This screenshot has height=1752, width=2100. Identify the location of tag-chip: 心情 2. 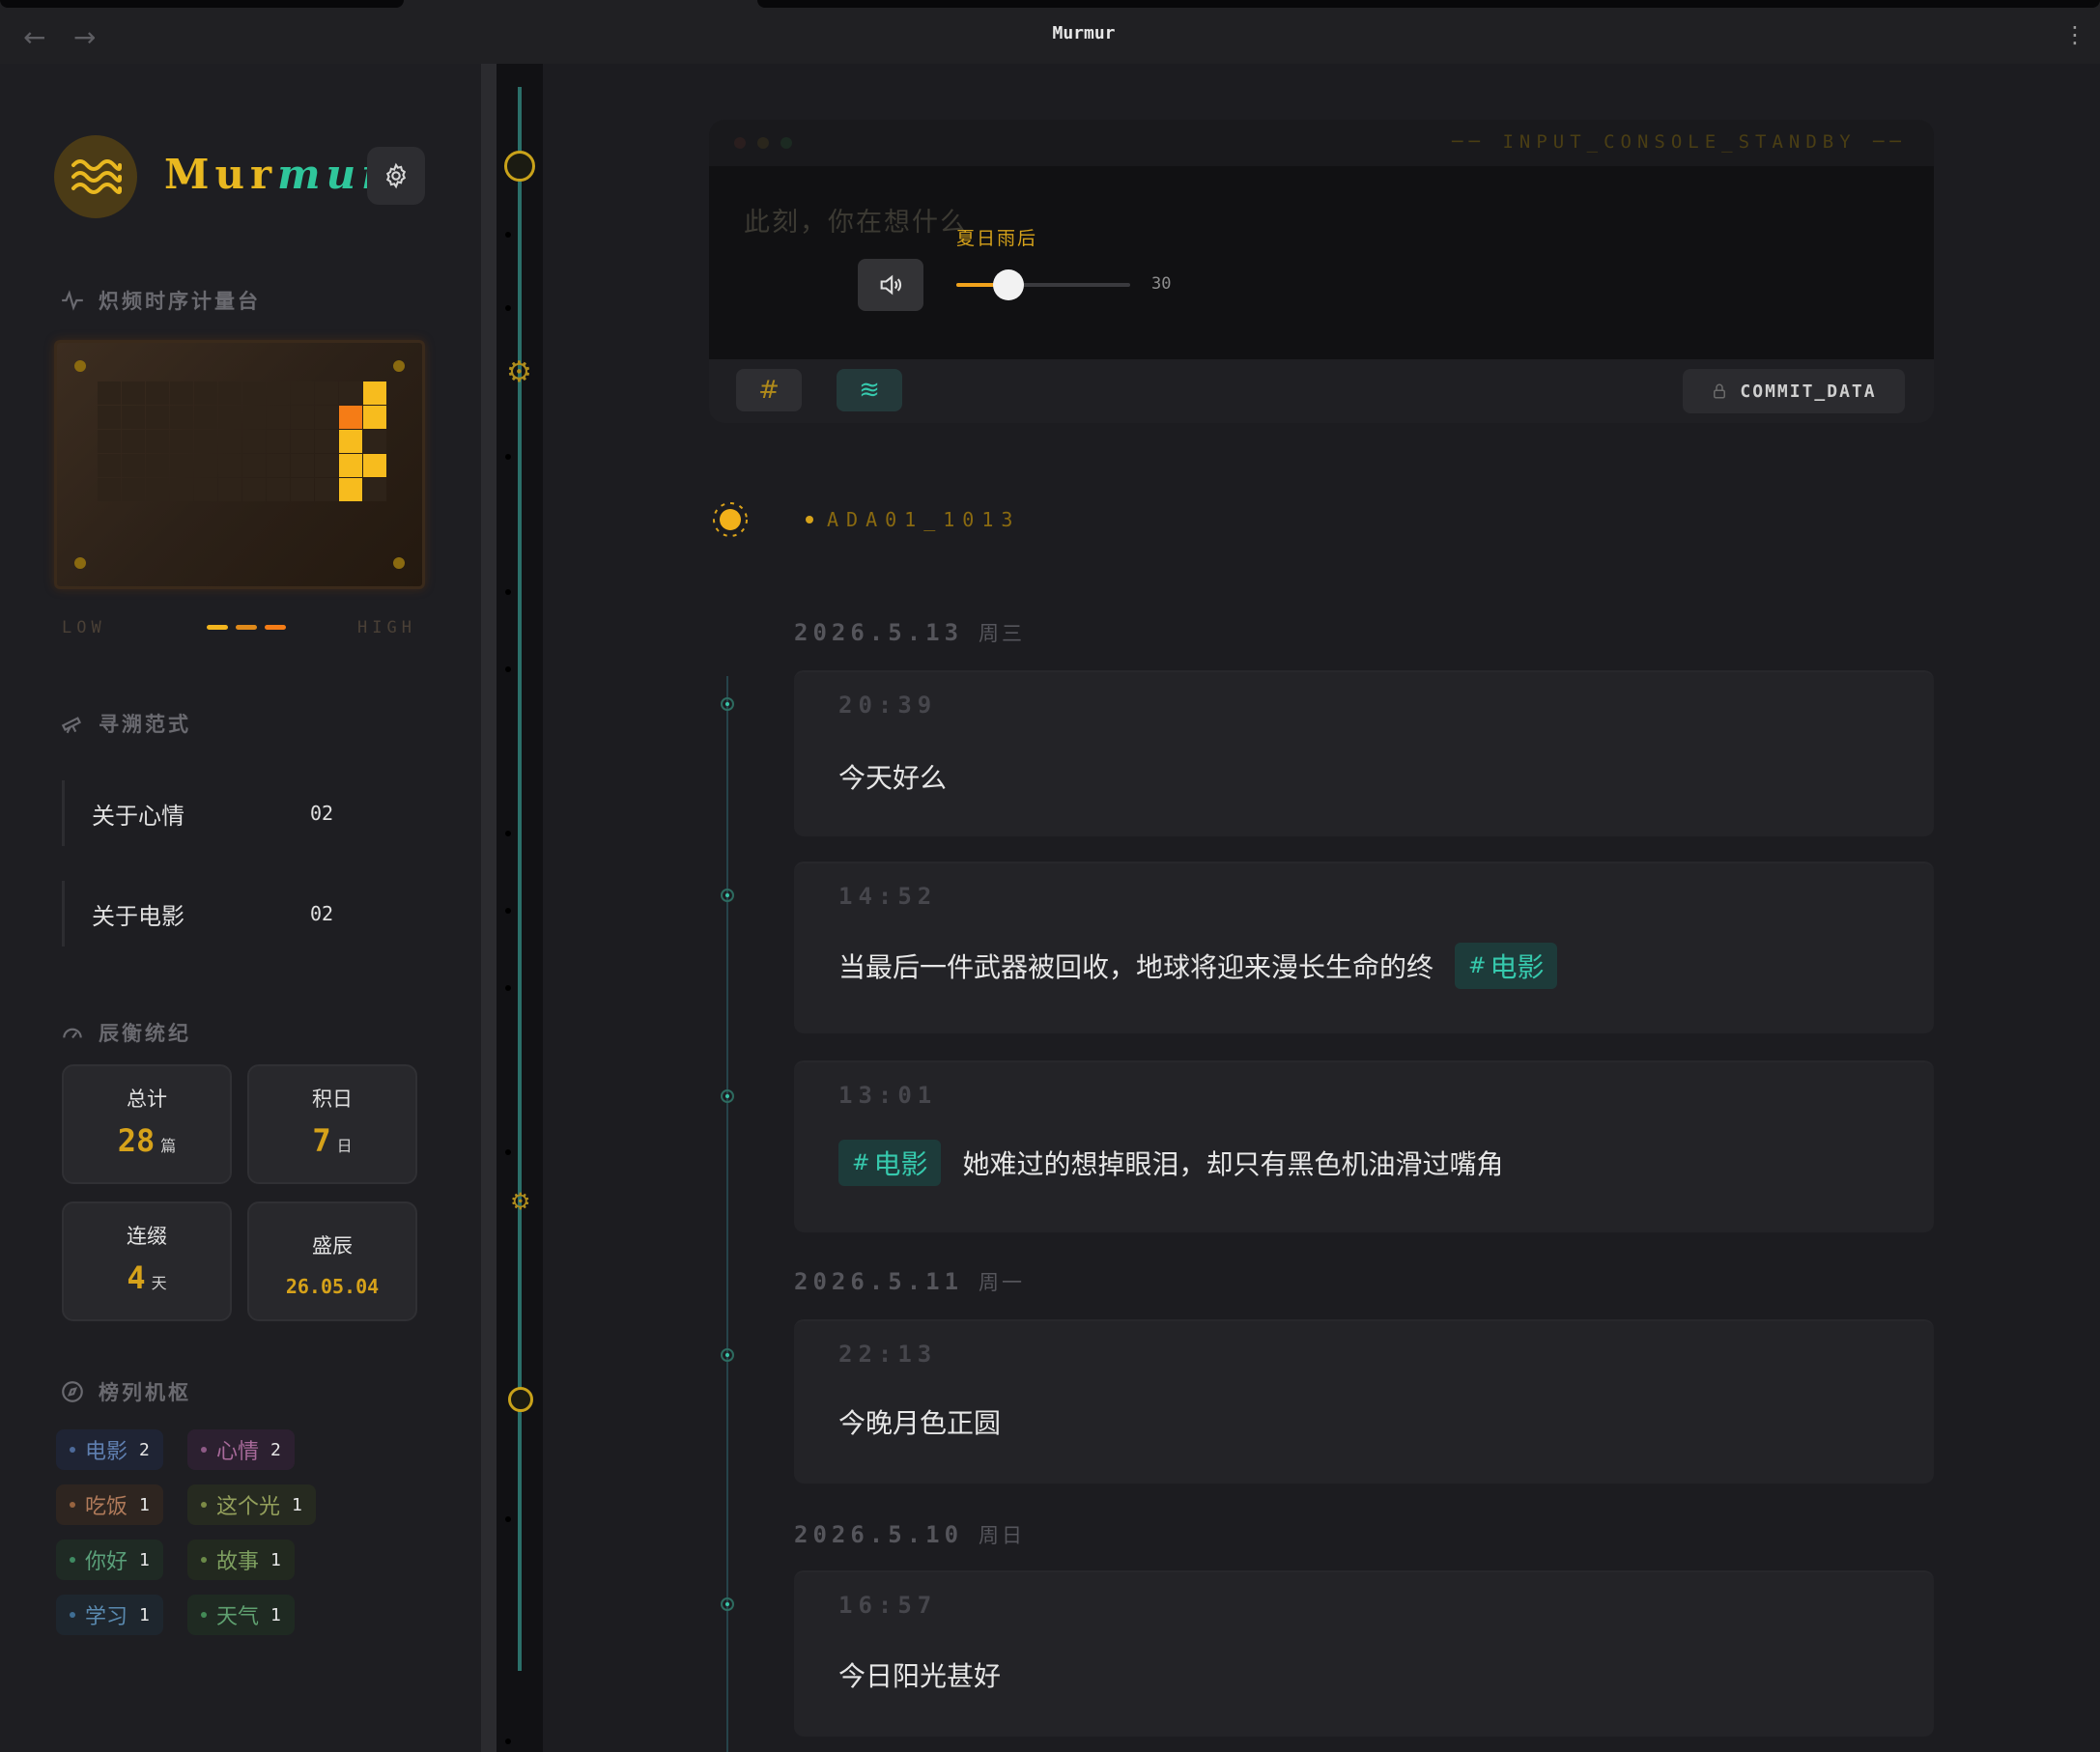
(241, 1449).